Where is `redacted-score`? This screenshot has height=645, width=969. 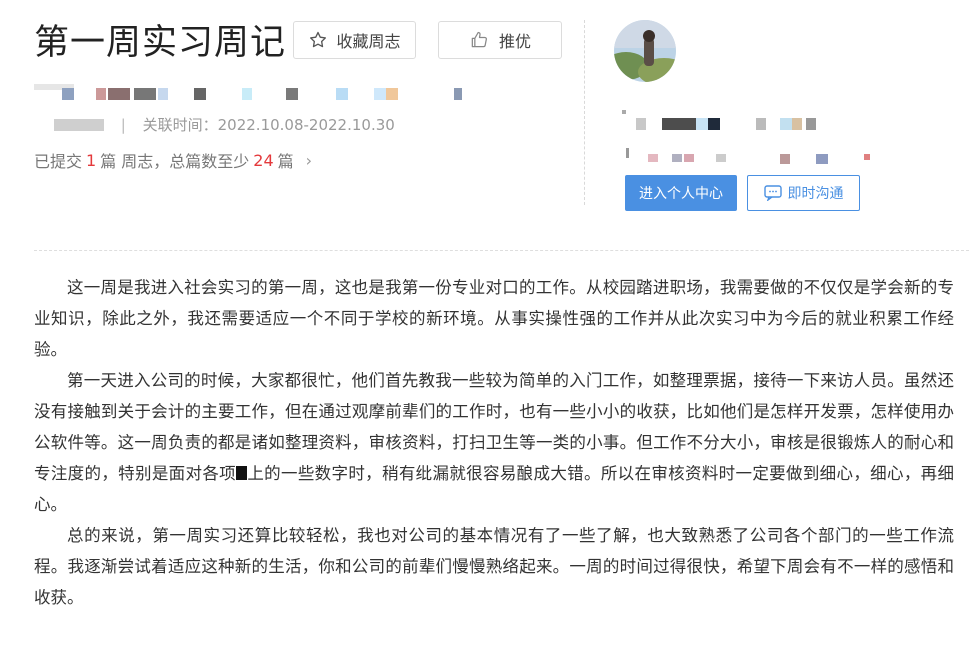
redacted-score is located at coordinates (79, 125).